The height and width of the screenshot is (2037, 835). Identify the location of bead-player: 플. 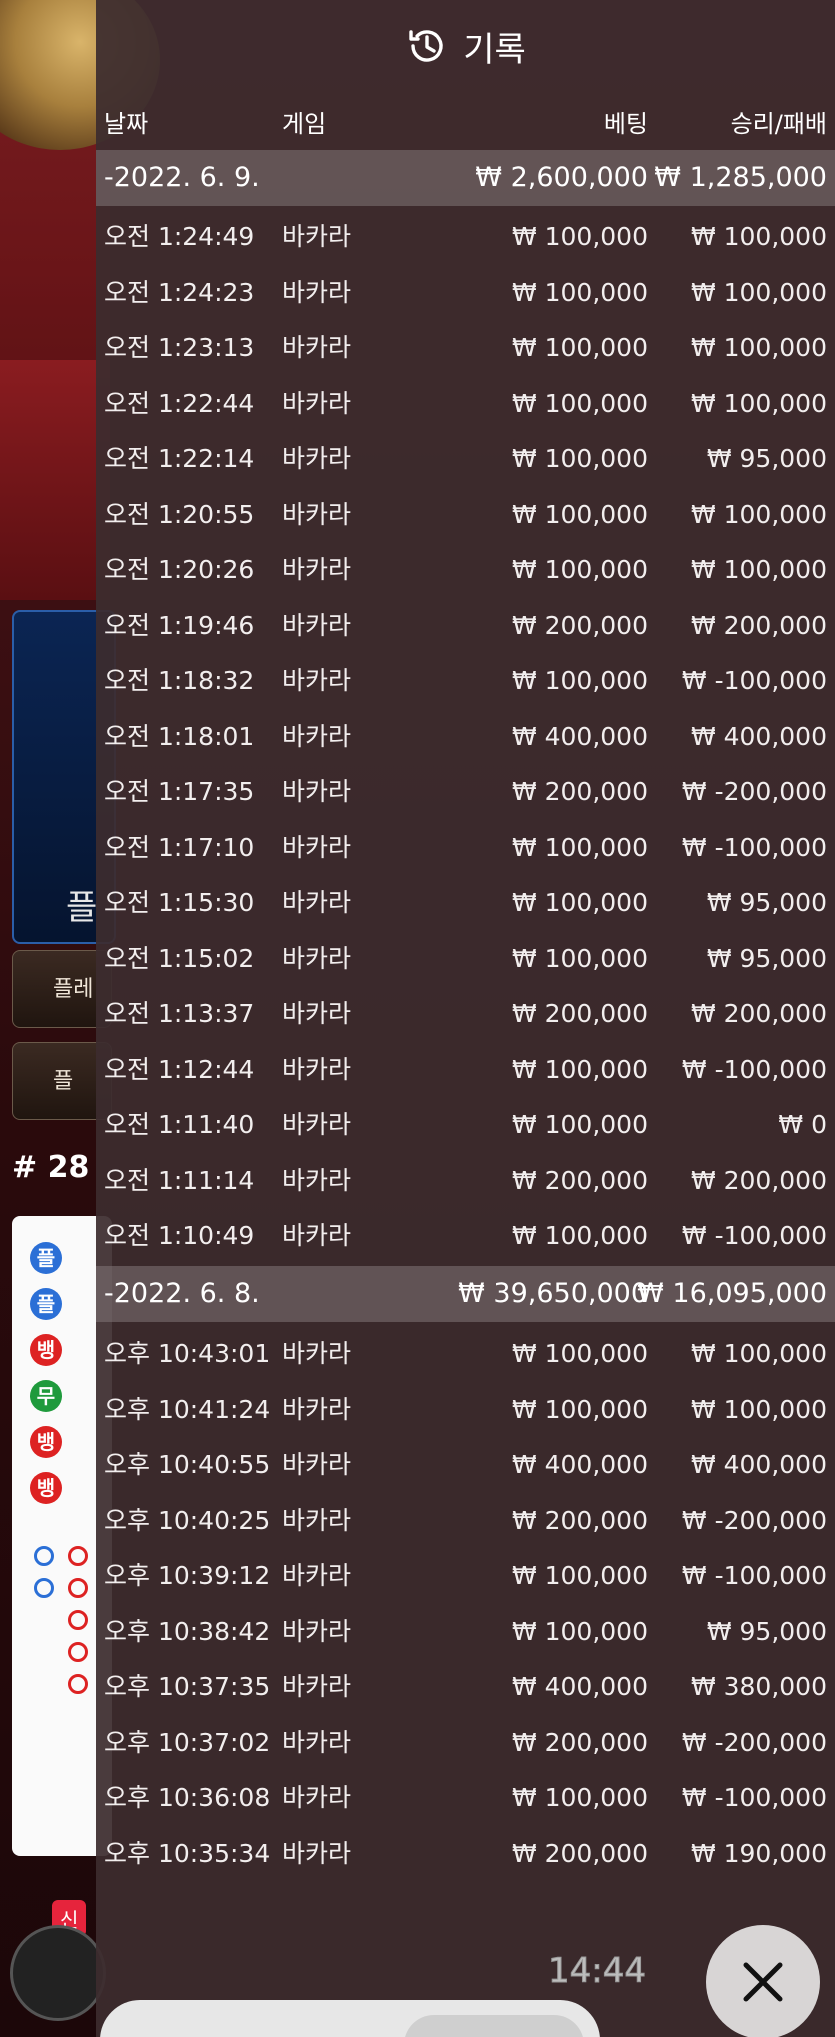
(46, 1258).